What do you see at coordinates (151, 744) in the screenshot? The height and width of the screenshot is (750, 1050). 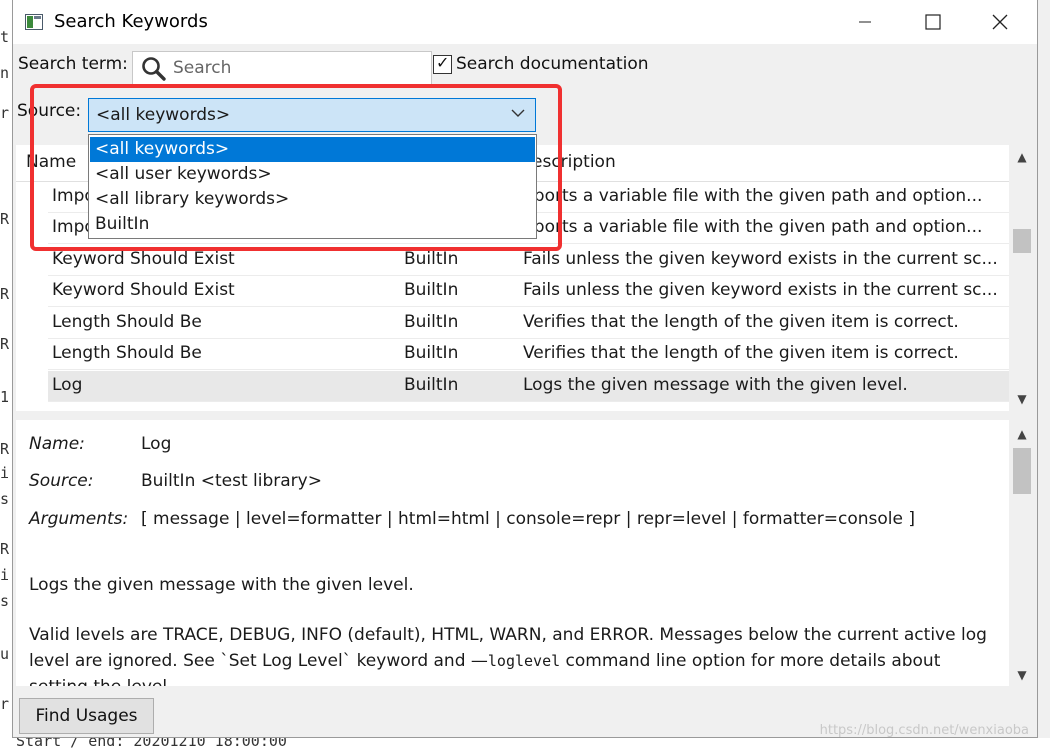 I see `editor-bottom-line: Start / end: 20201210 18:00:00` at bounding box center [151, 744].